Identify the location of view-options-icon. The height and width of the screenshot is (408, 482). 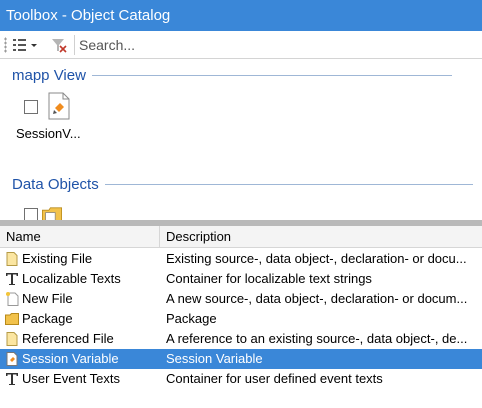
(25, 45).